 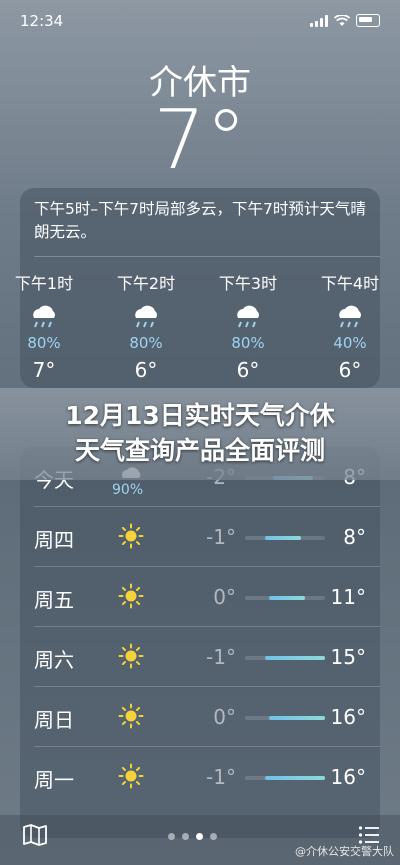 What do you see at coordinates (199, 836) in the screenshot?
I see `page-dot-active` at bounding box center [199, 836].